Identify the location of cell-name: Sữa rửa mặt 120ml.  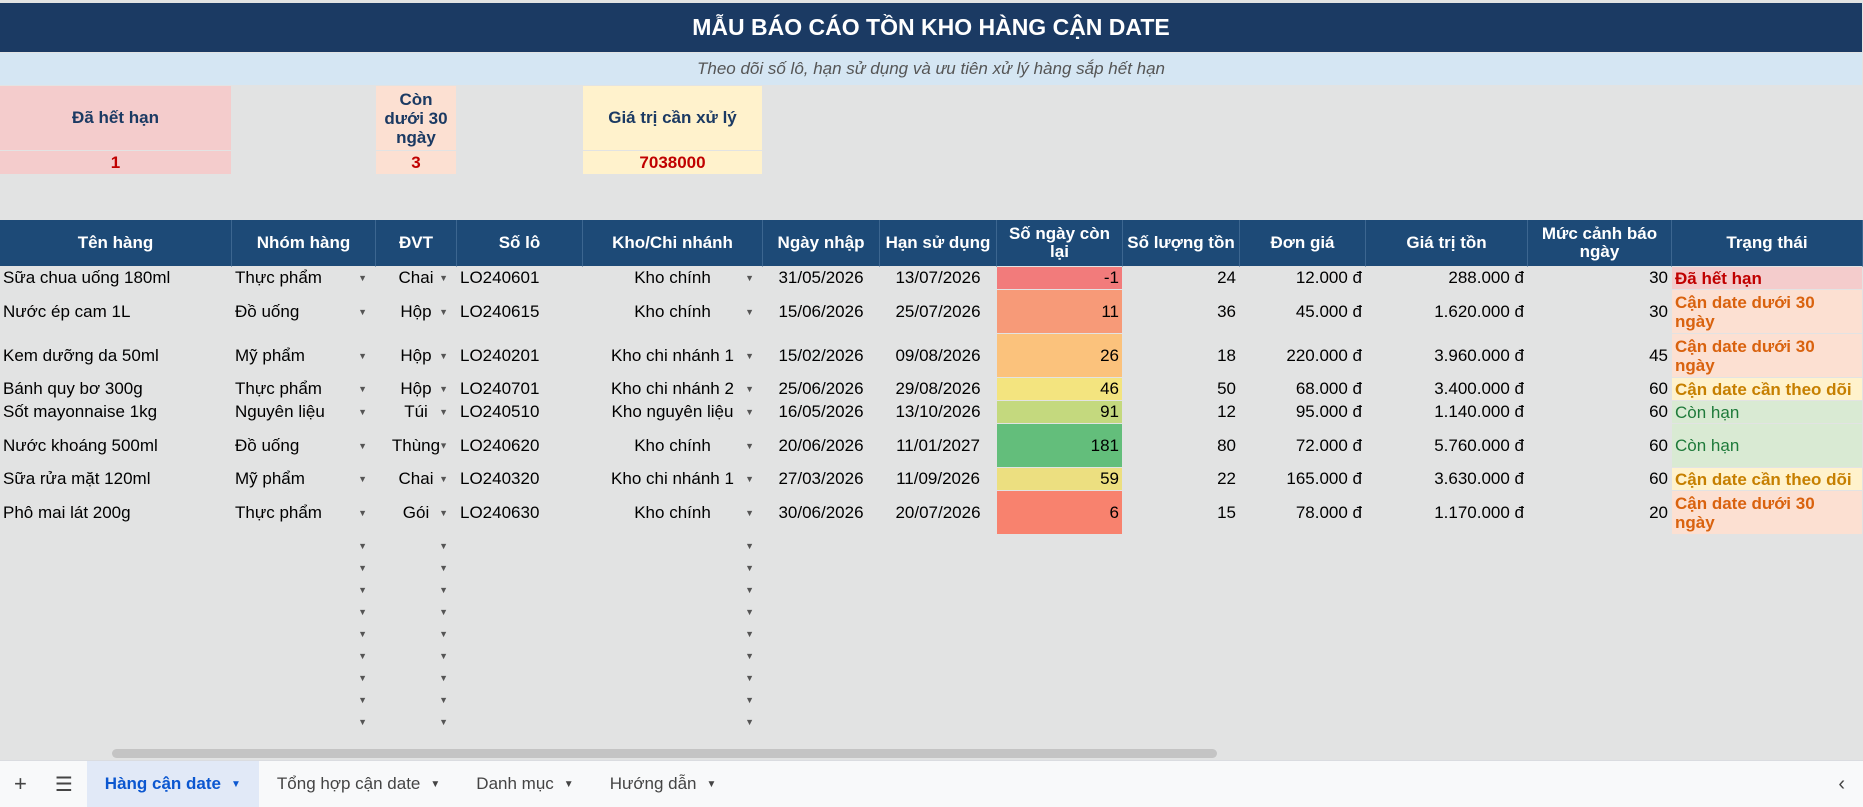
(116, 479).